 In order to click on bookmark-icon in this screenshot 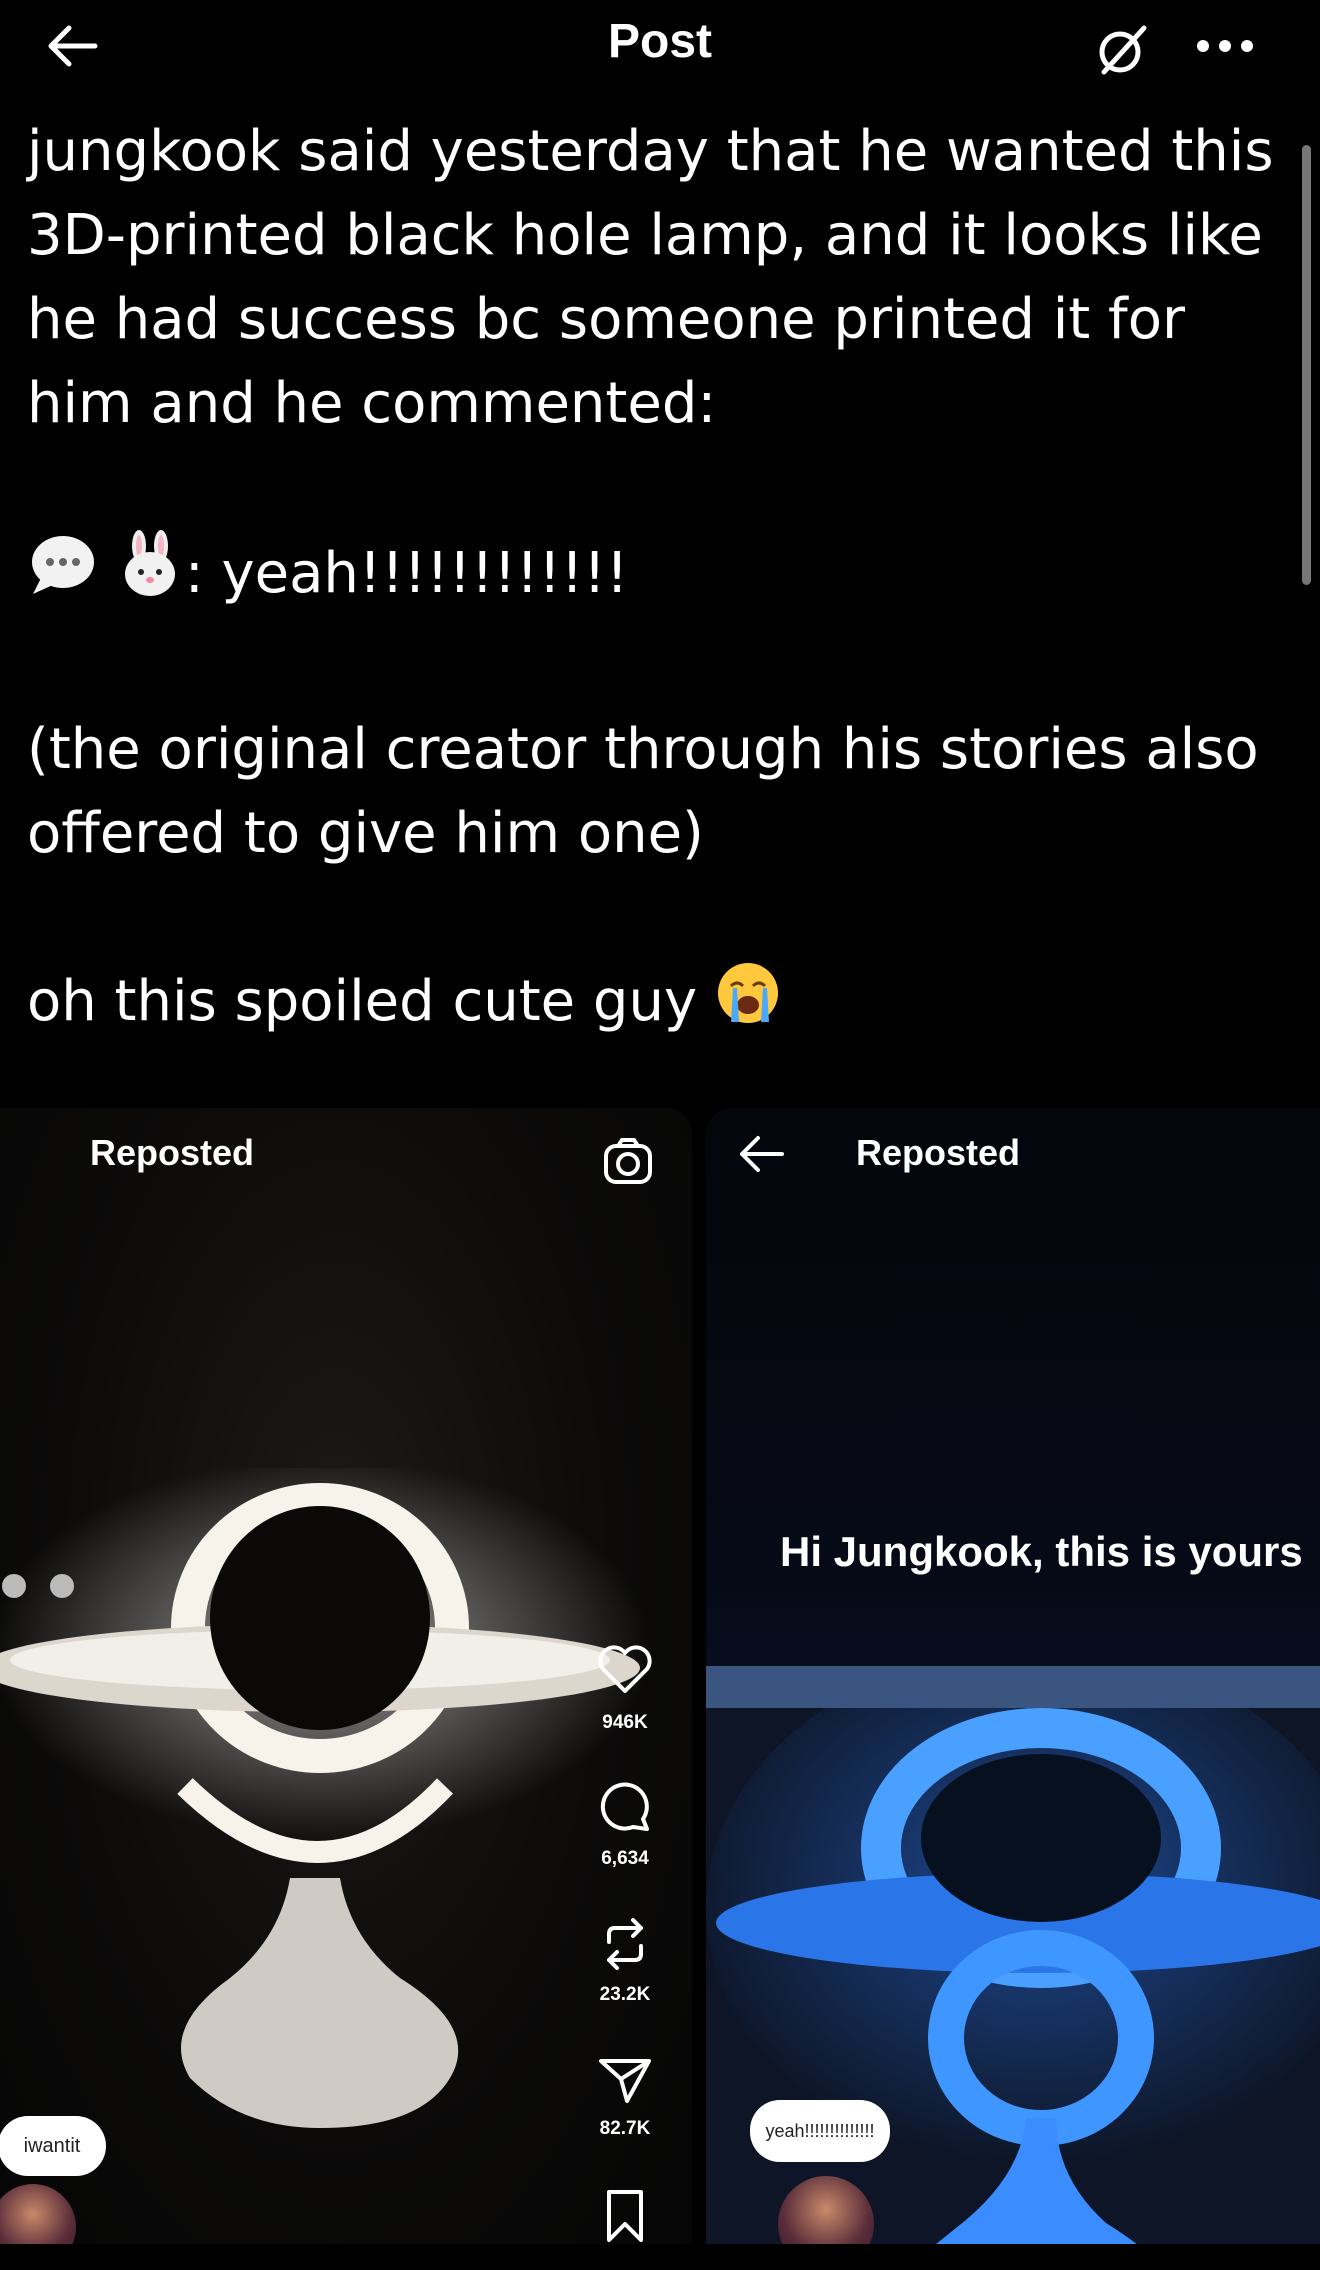, I will do `click(625, 2216)`.